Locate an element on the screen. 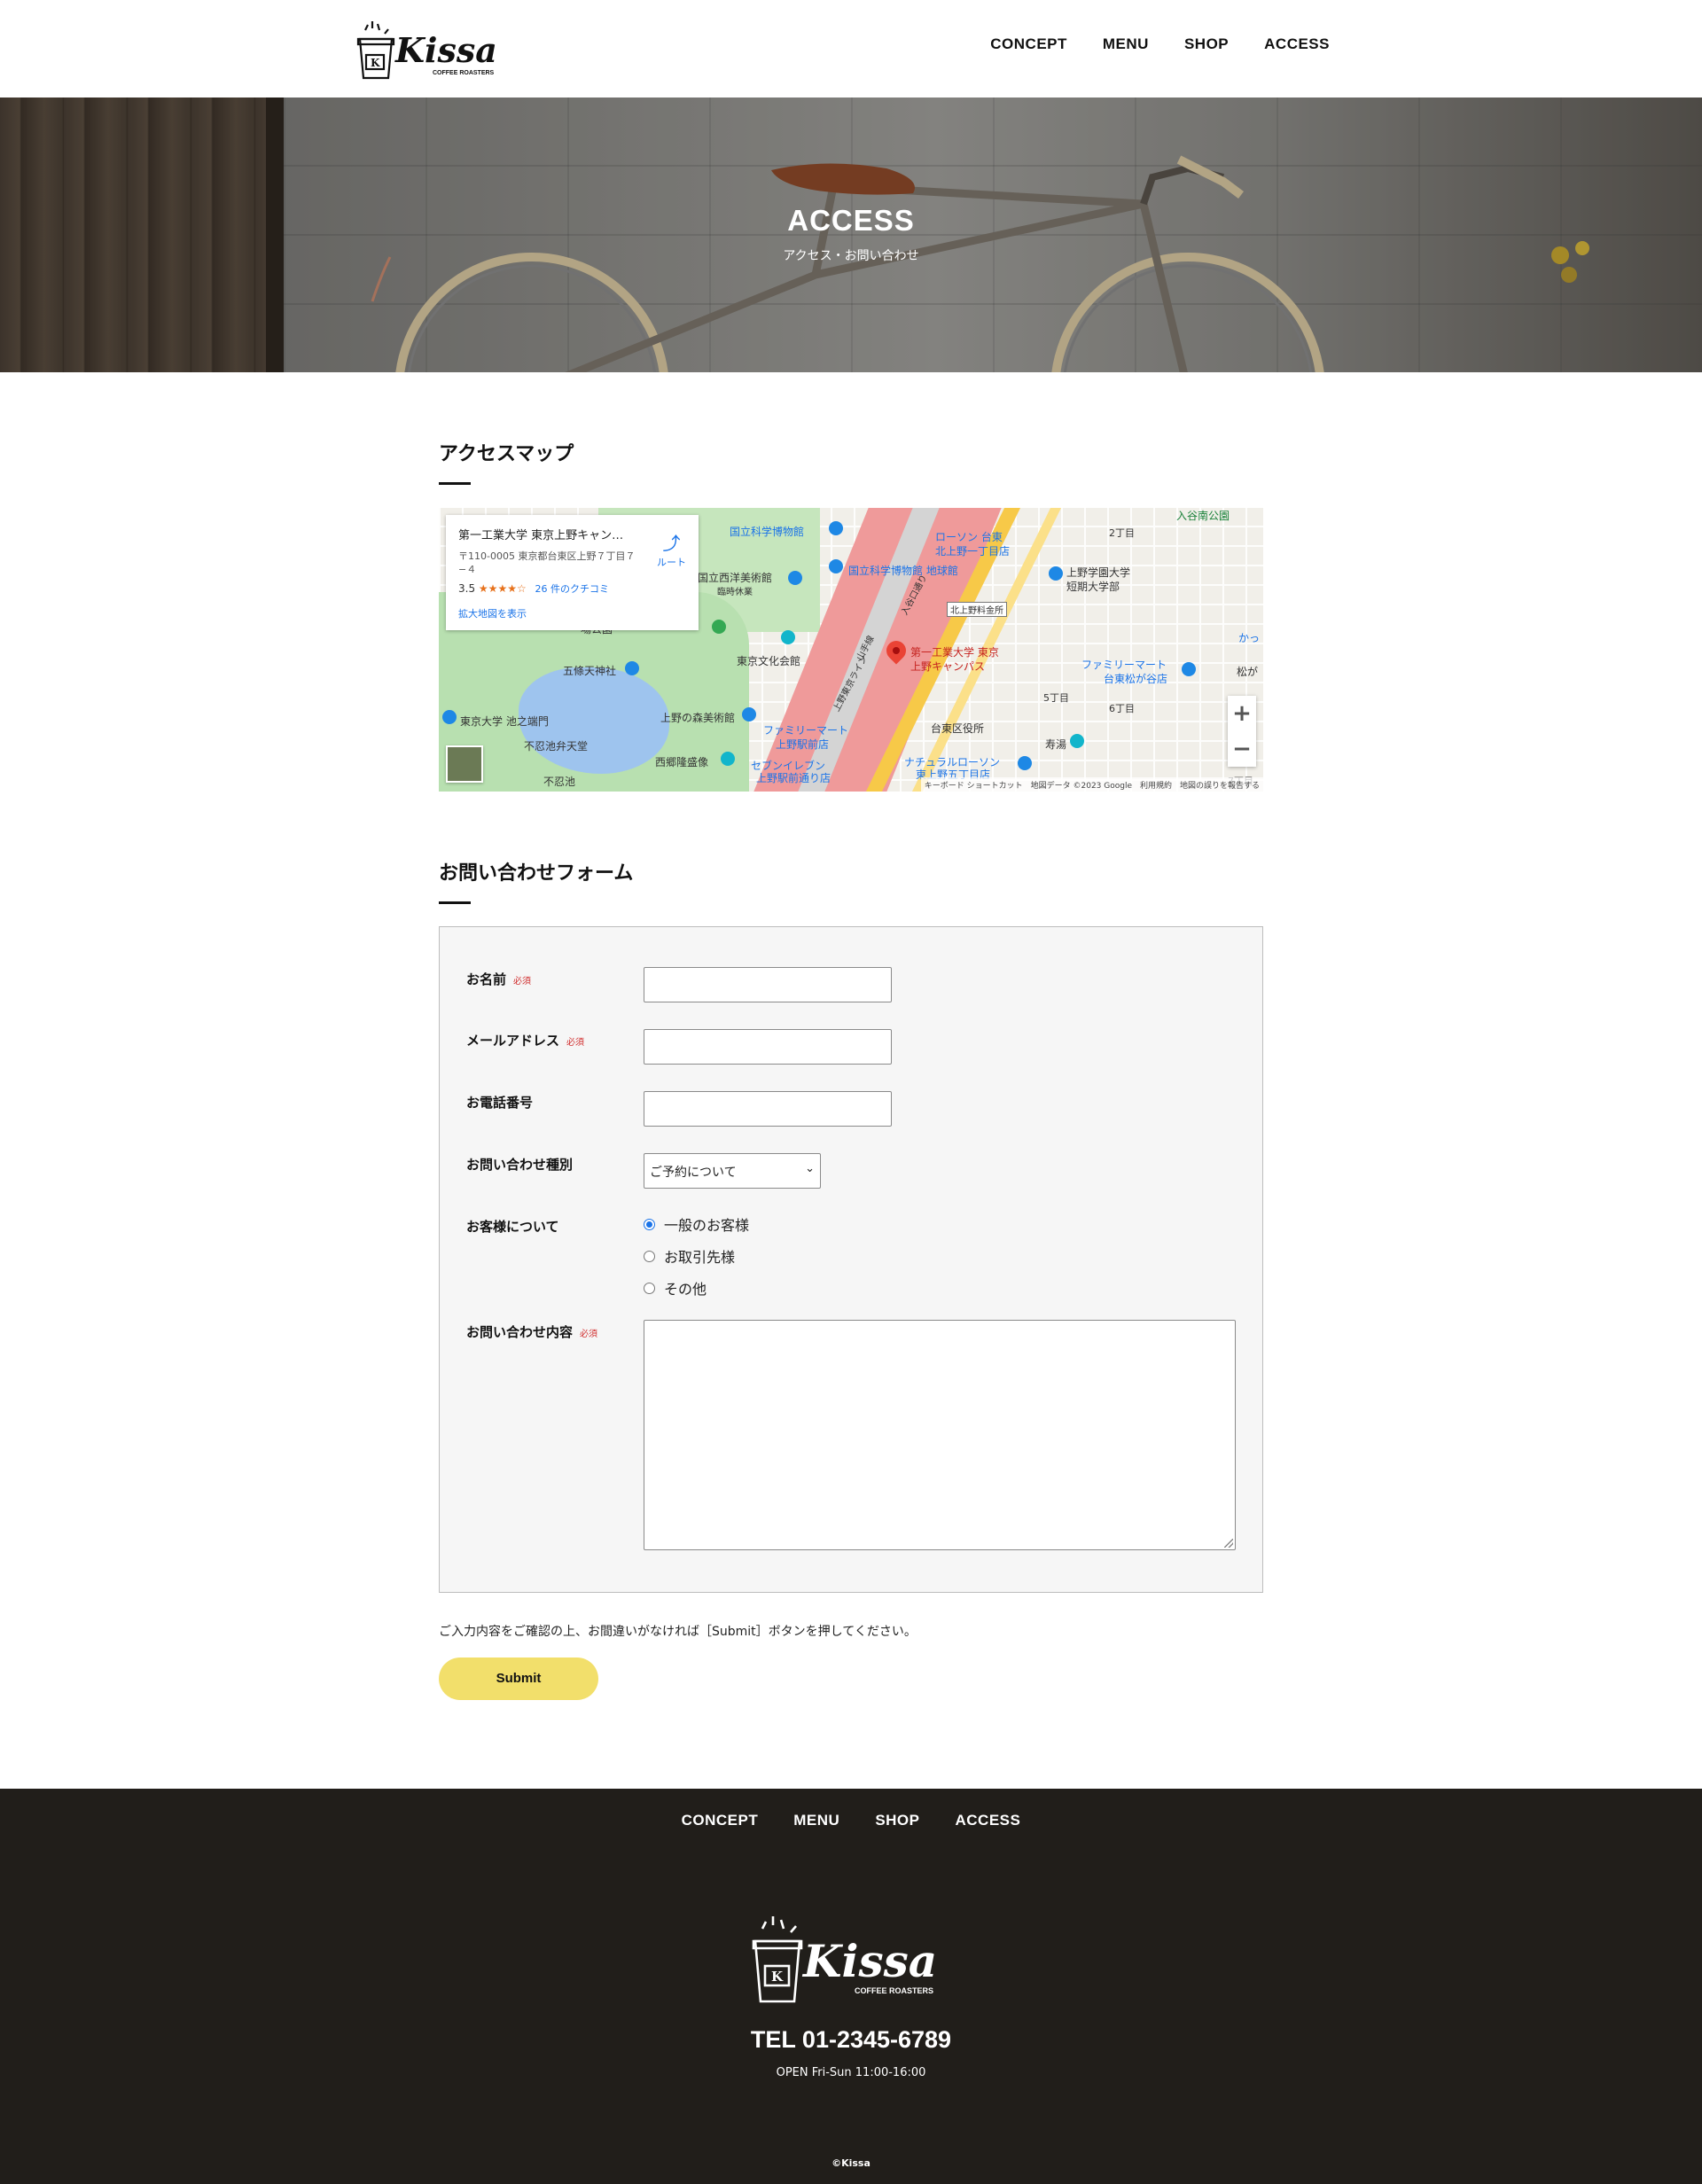  map-label: 松が is located at coordinates (1248, 672).